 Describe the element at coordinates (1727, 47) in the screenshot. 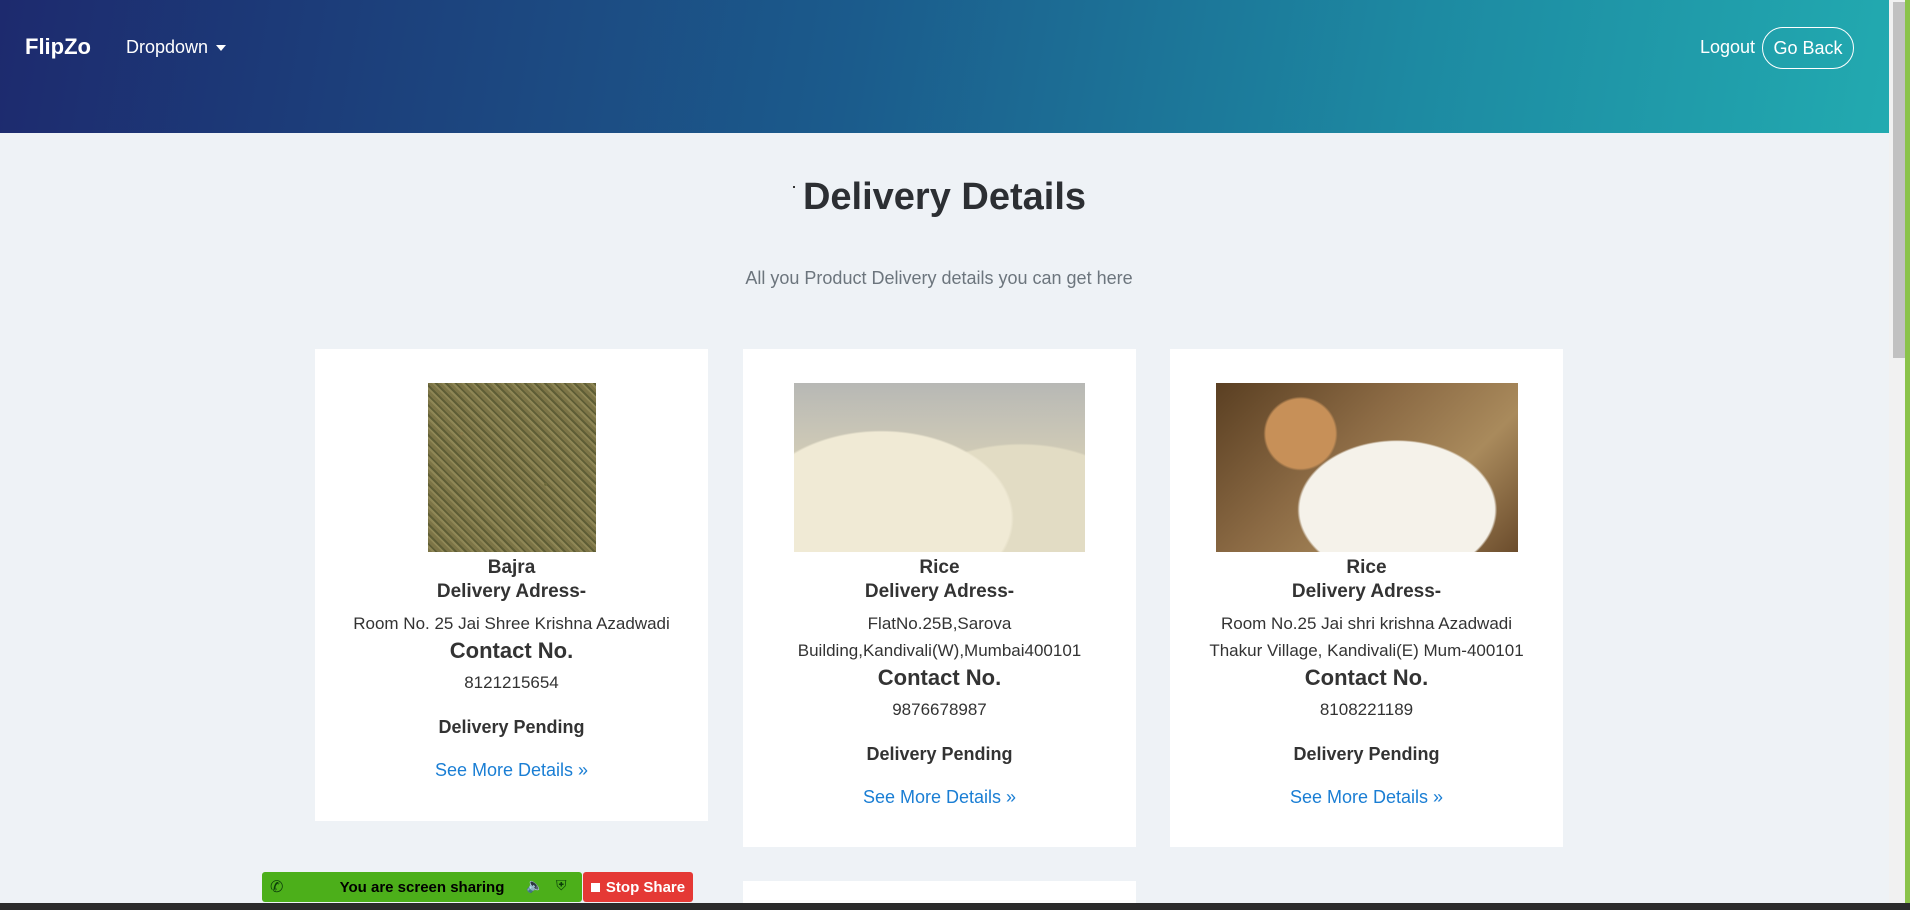

I see `logout-link: Logout` at that location.